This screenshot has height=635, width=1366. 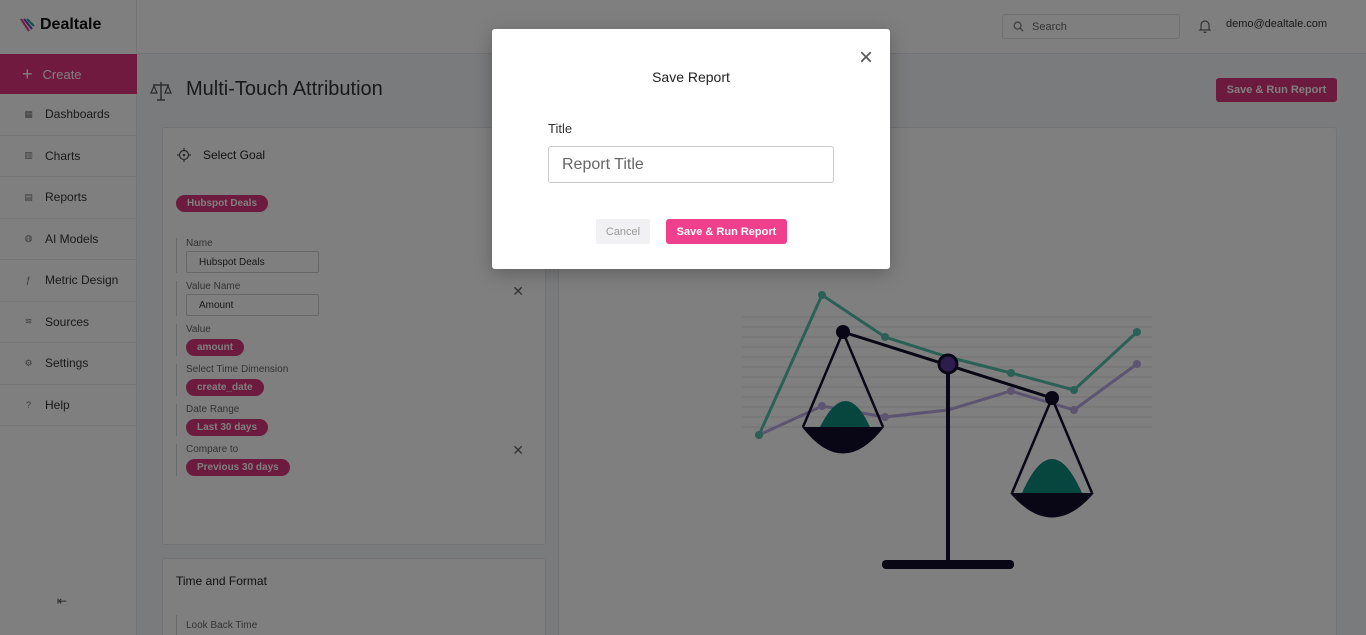 What do you see at coordinates (623, 231) in the screenshot?
I see `cancel-button: Cancel` at bounding box center [623, 231].